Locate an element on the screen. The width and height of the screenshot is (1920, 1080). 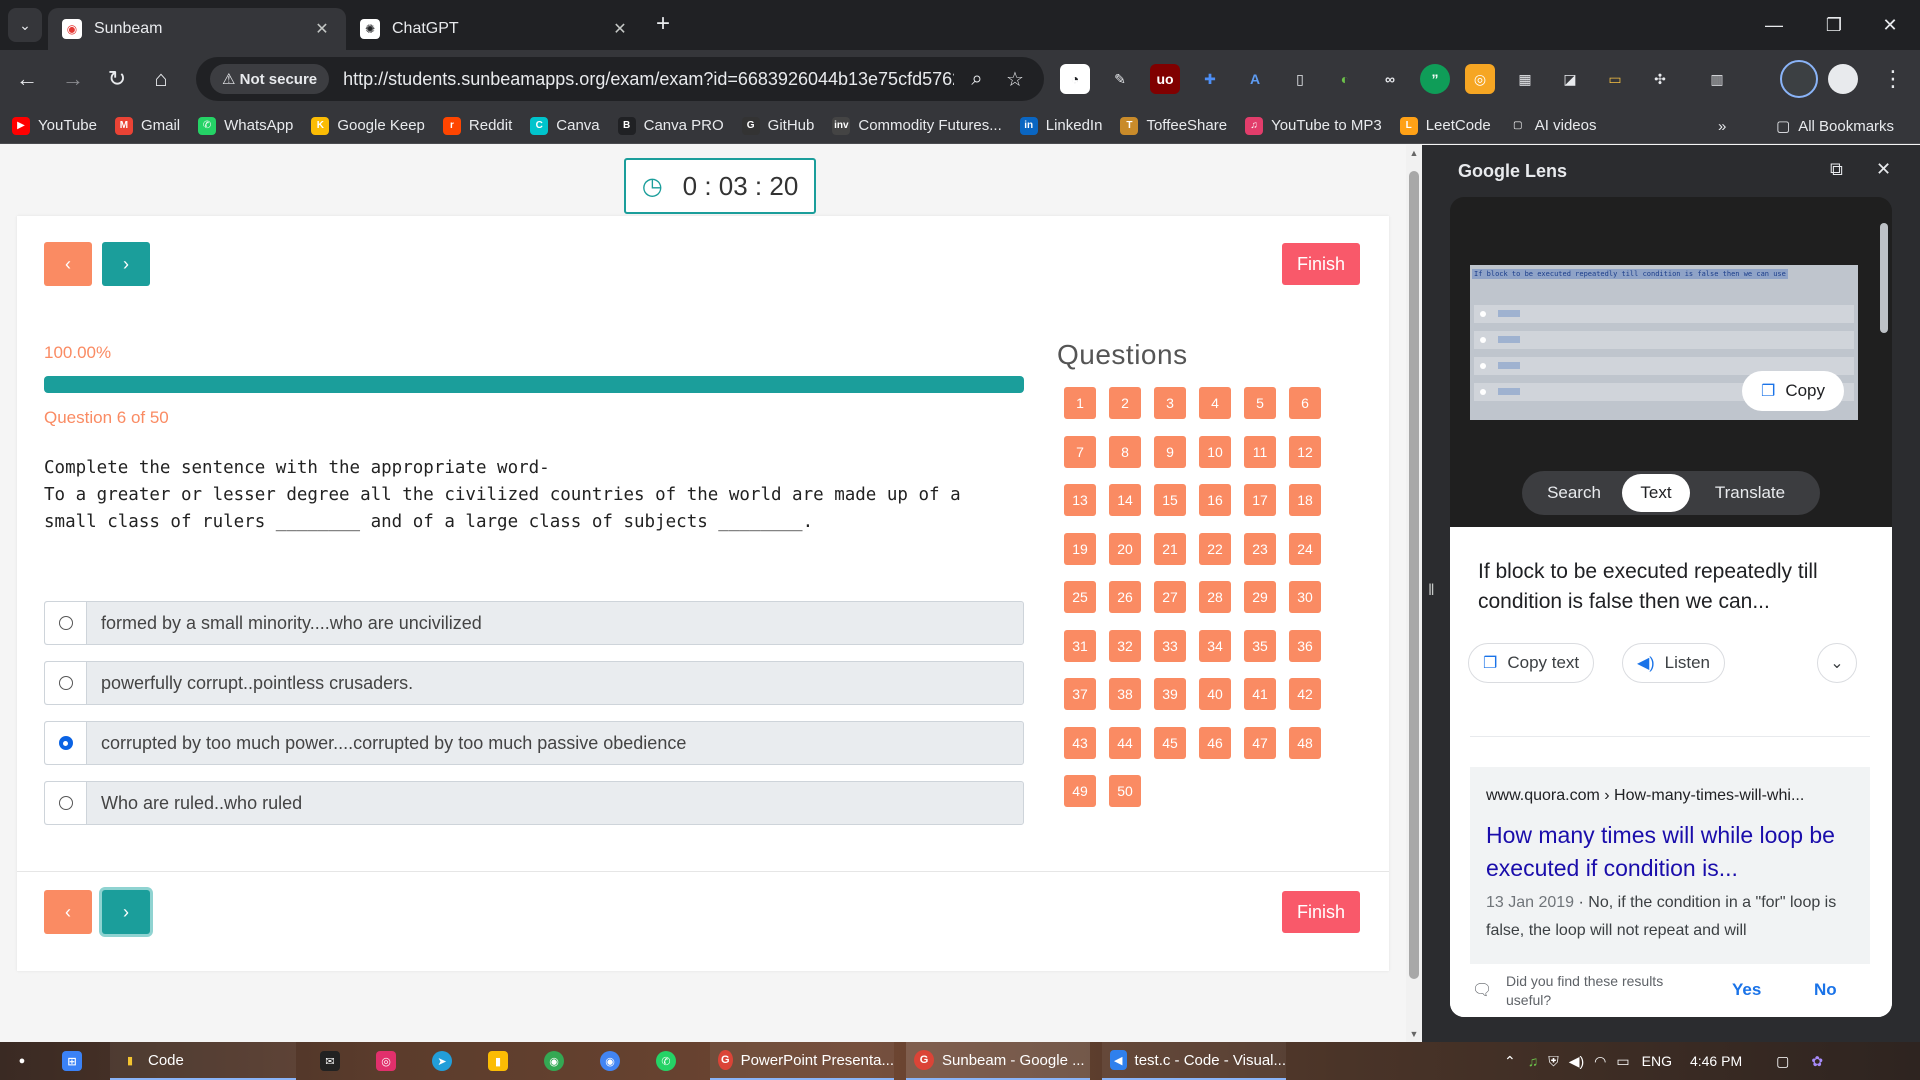
bookmark-youtube-to-mp3: ♫ YouTube to MP3 is located at coordinates (1313, 125).